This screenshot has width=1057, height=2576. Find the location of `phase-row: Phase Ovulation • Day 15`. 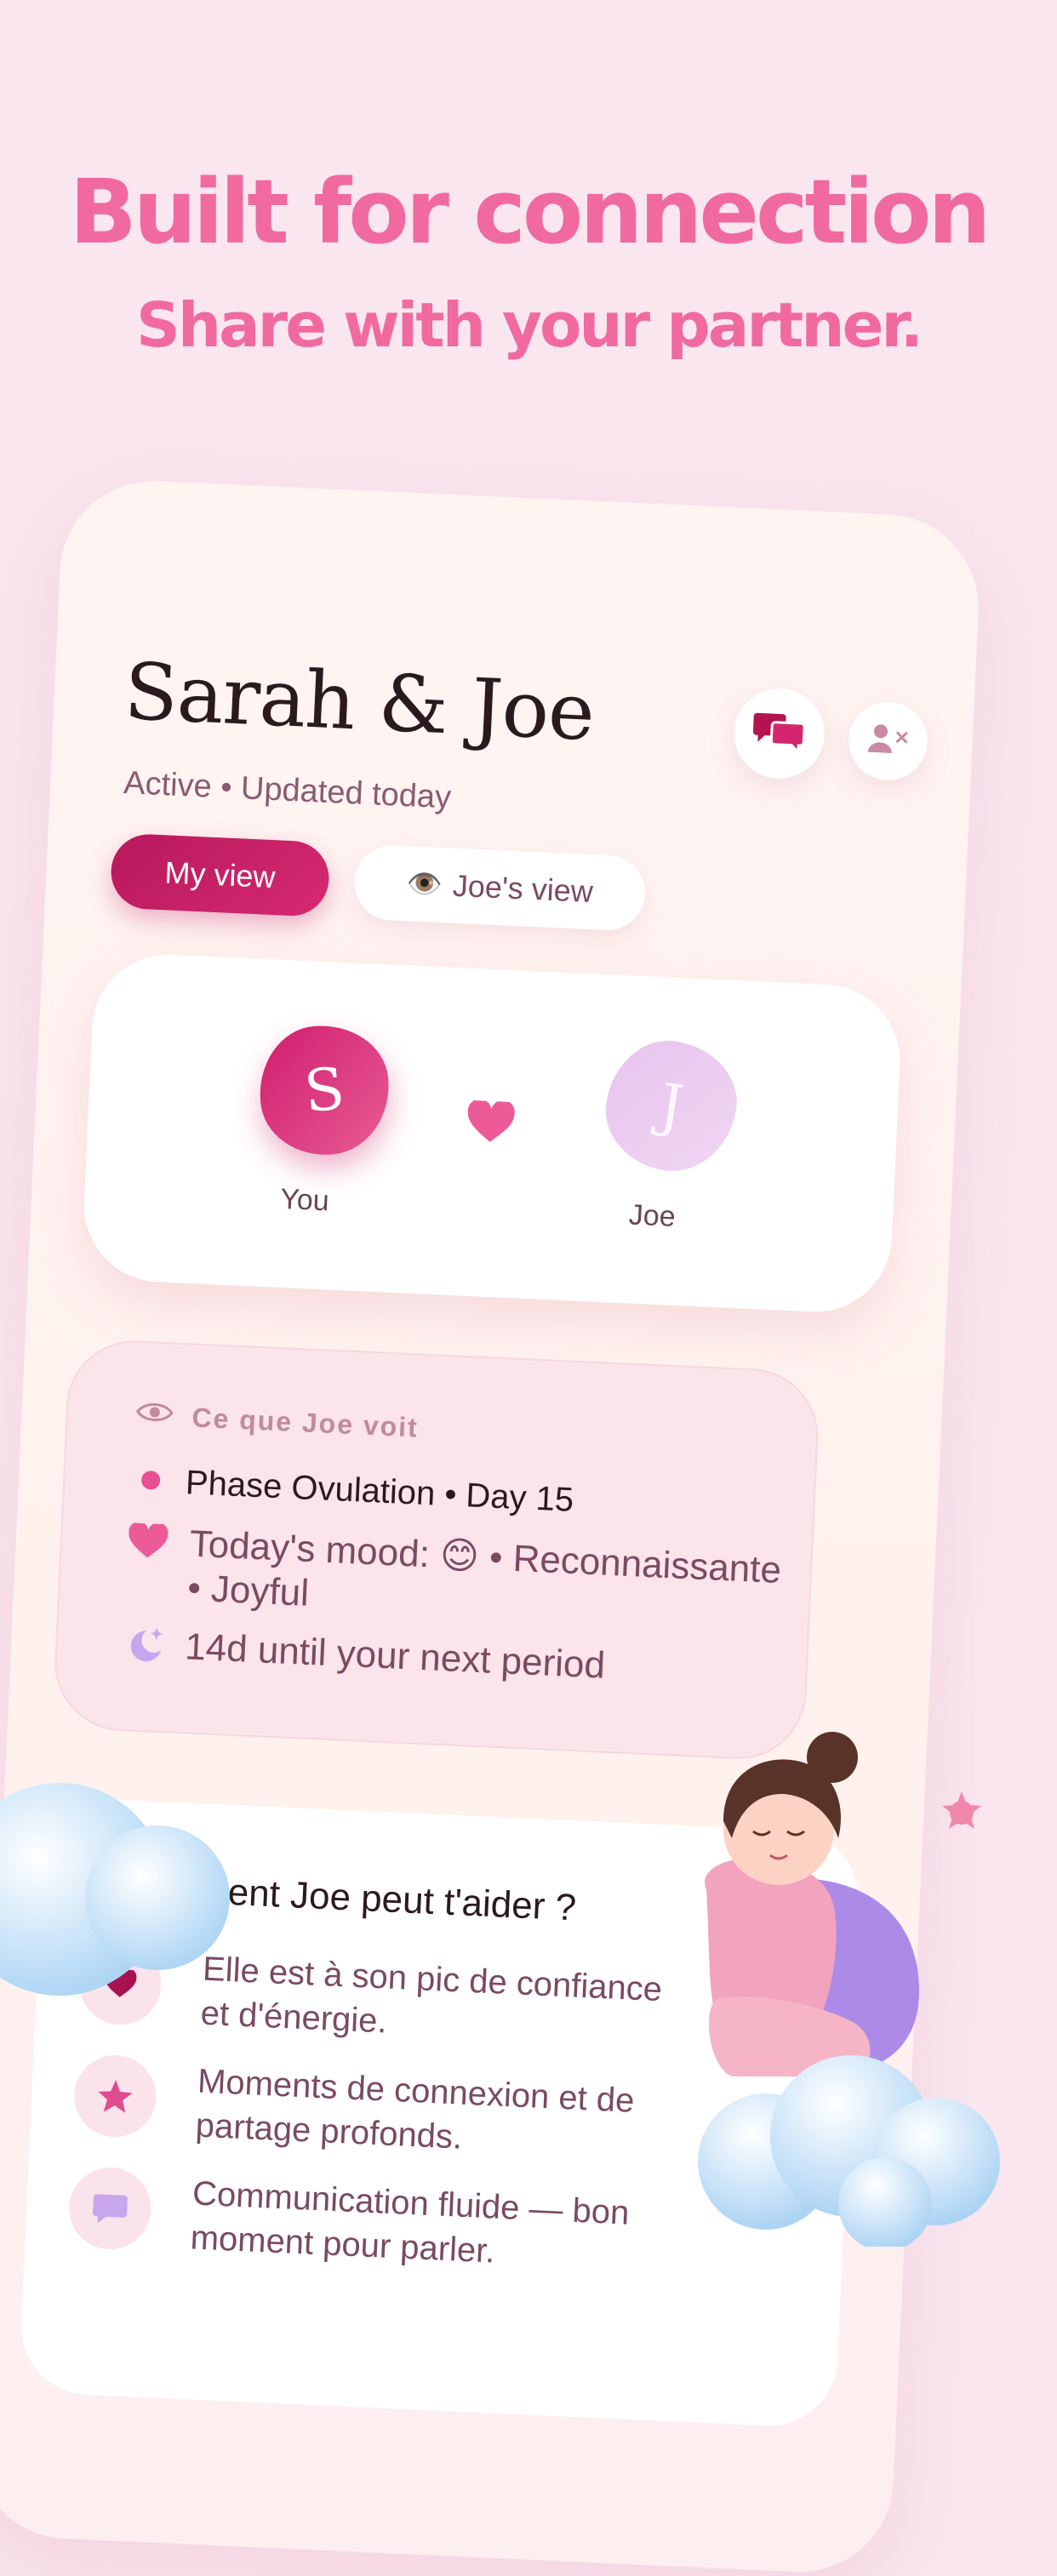

phase-row: Phase Ovulation • Day 15 is located at coordinates (352, 1490).